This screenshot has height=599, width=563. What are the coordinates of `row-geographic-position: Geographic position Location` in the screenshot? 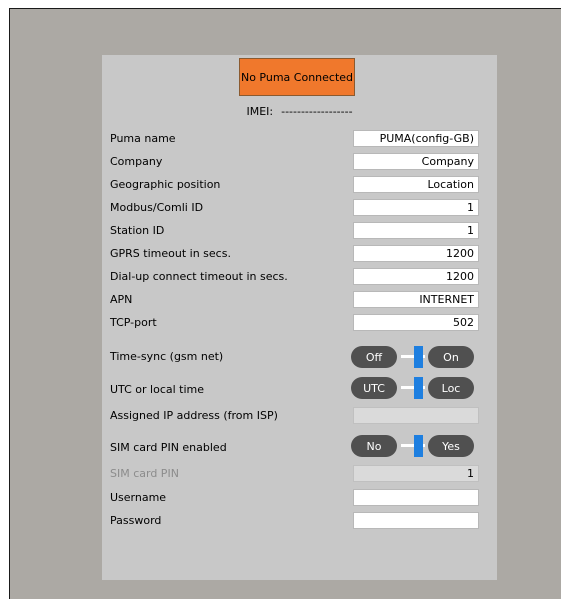 It's located at (299, 186).